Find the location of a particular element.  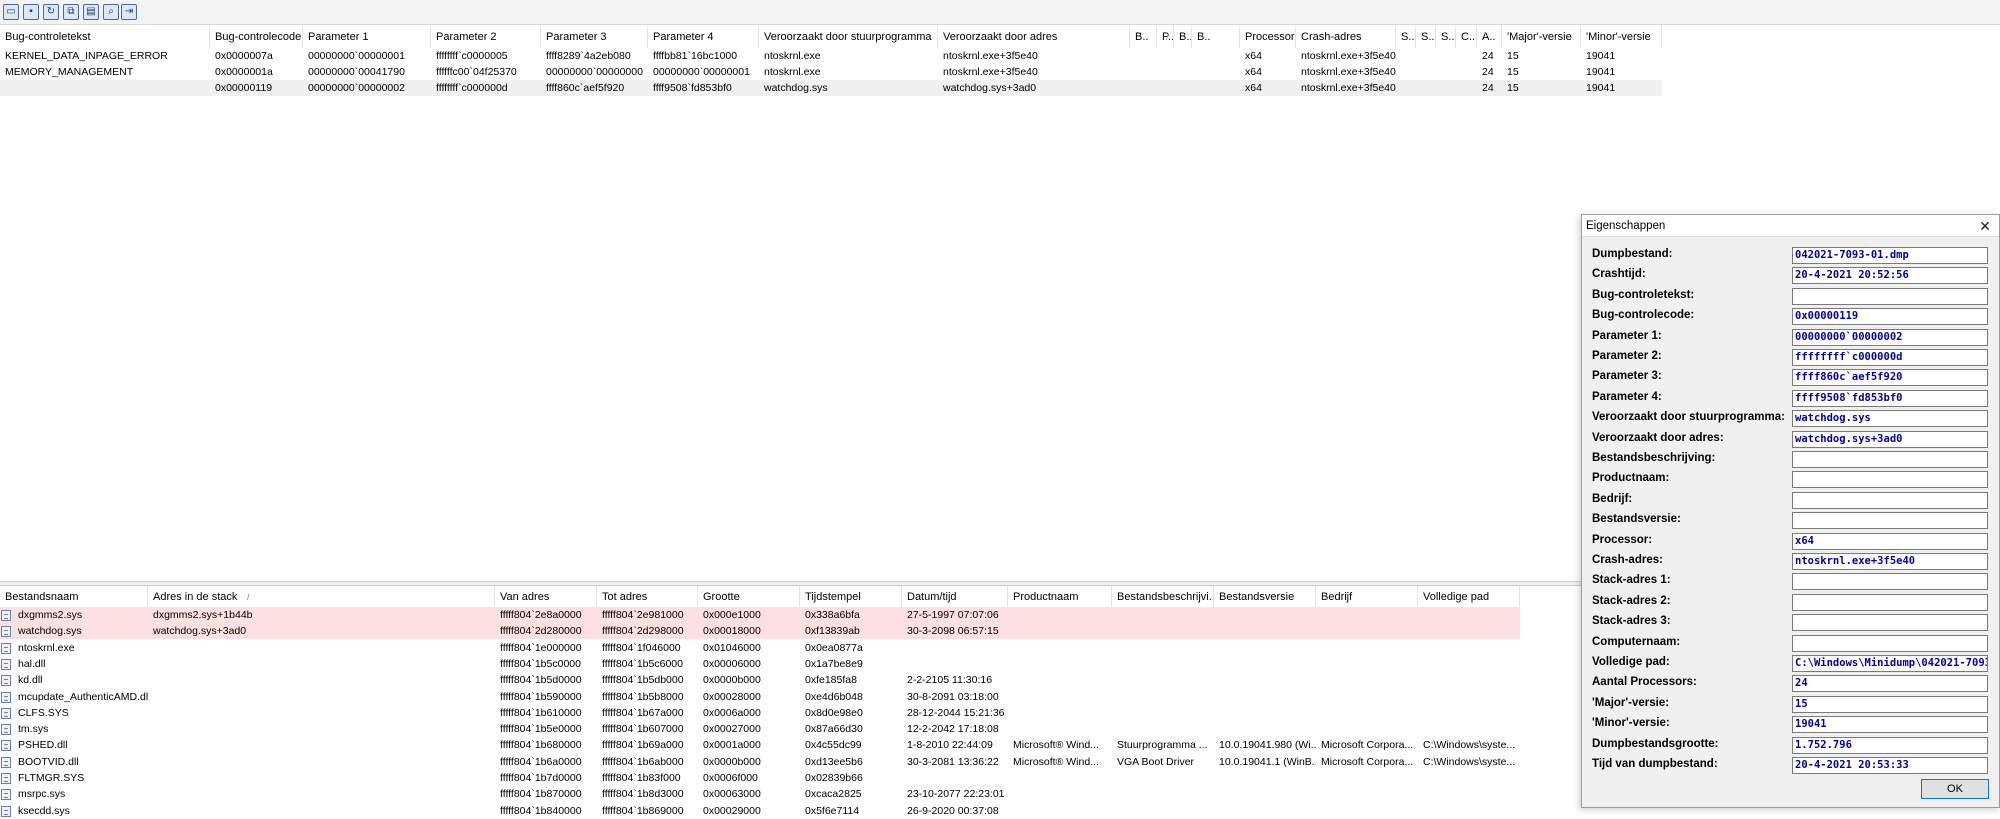

column-header-b-11: B.. is located at coordinates (1216, 37).